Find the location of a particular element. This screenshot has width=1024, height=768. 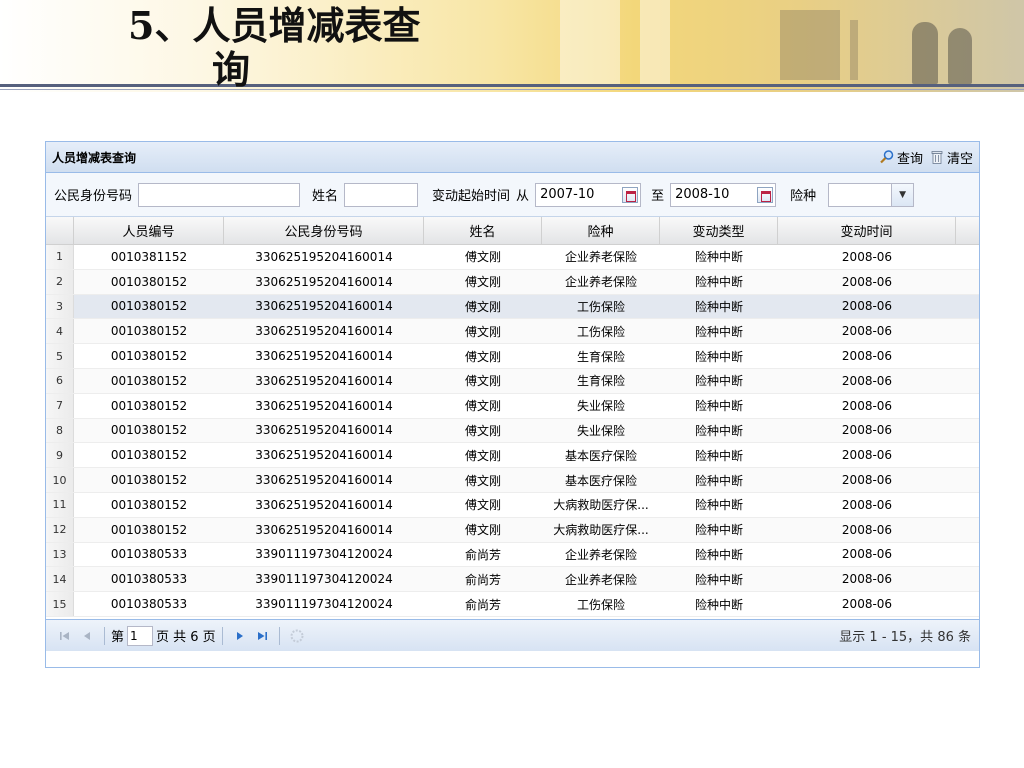

to-date-field: 2008-10 is located at coordinates (723, 194).